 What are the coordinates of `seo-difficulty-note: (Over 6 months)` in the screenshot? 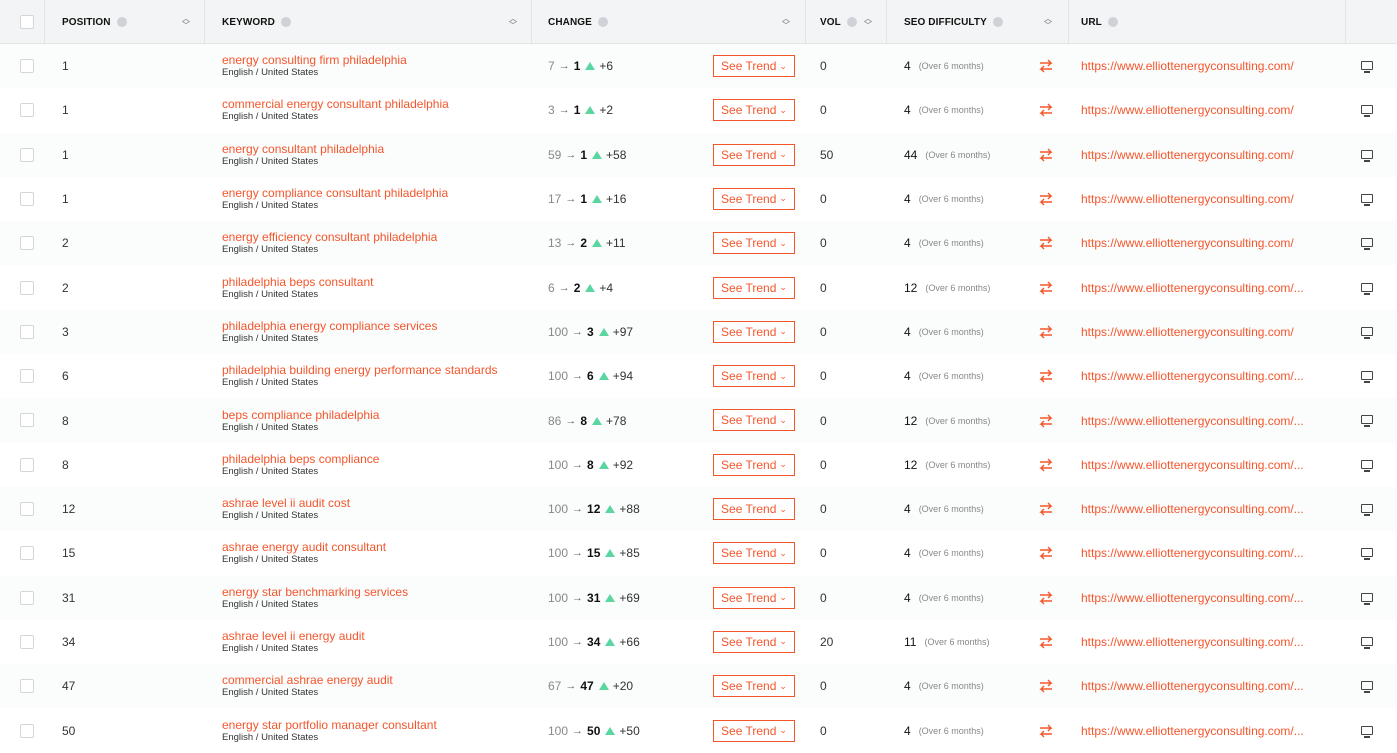 It's located at (951, 509).